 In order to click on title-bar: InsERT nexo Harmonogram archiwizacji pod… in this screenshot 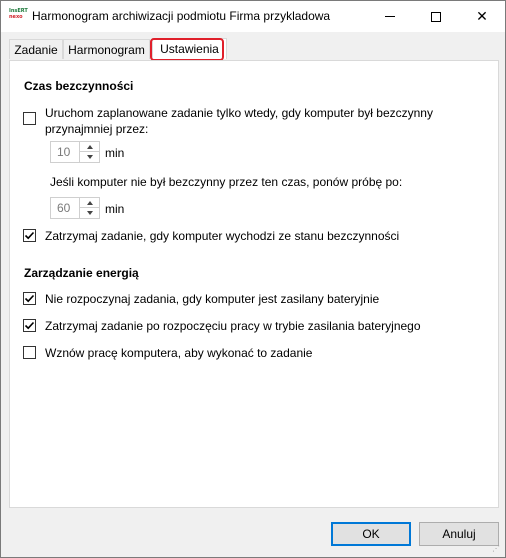, I will do `click(253, 16)`.